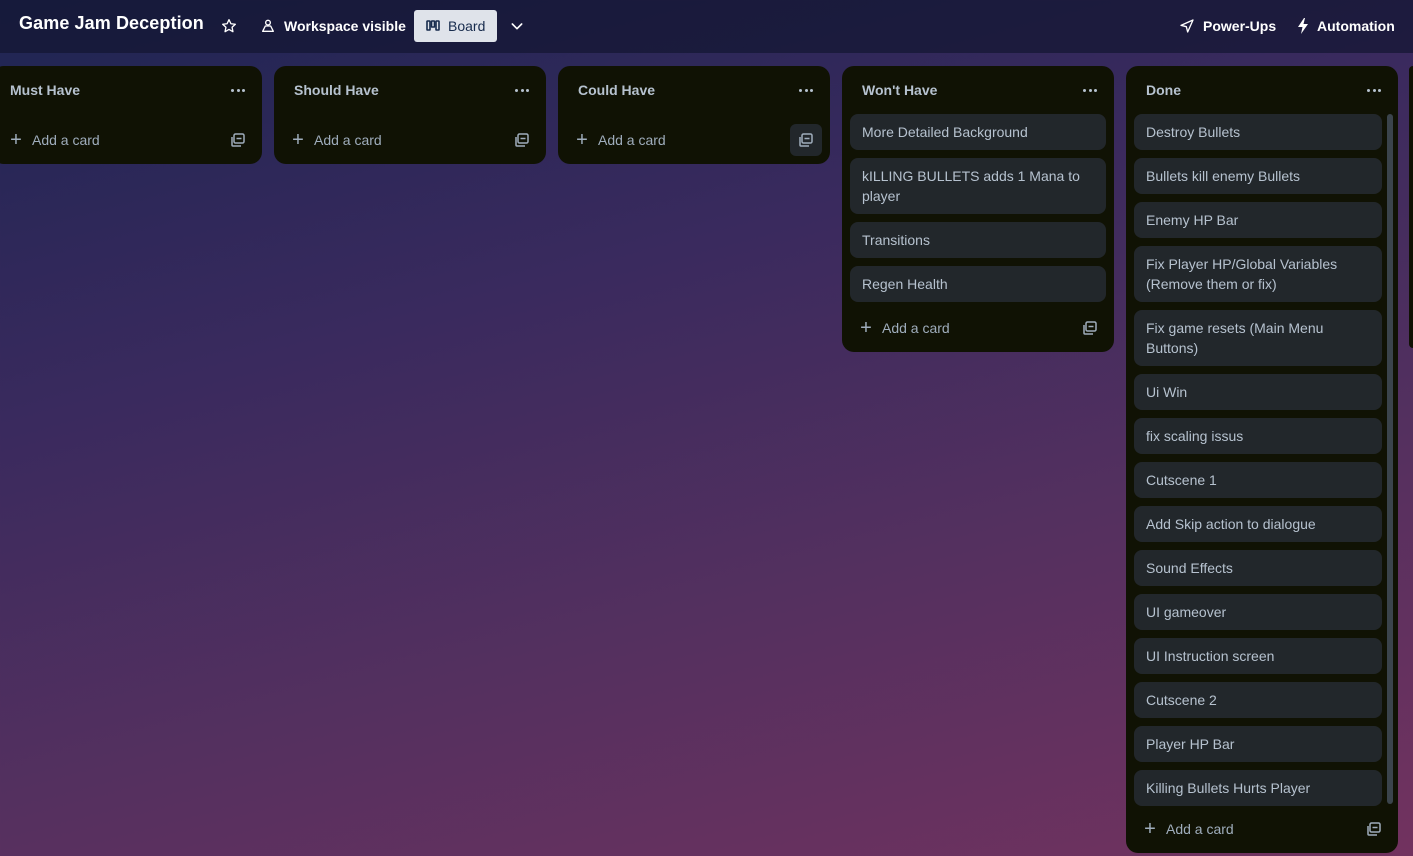 The image size is (1413, 856). I want to click on power-ups-label: Power-Ups, so click(1240, 26).